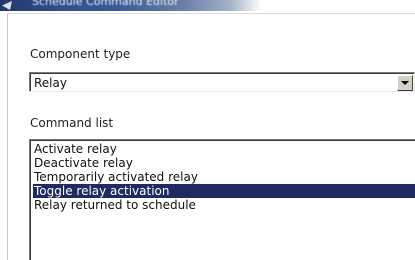  I want to click on component-type-select: Relay, so click(222, 82).